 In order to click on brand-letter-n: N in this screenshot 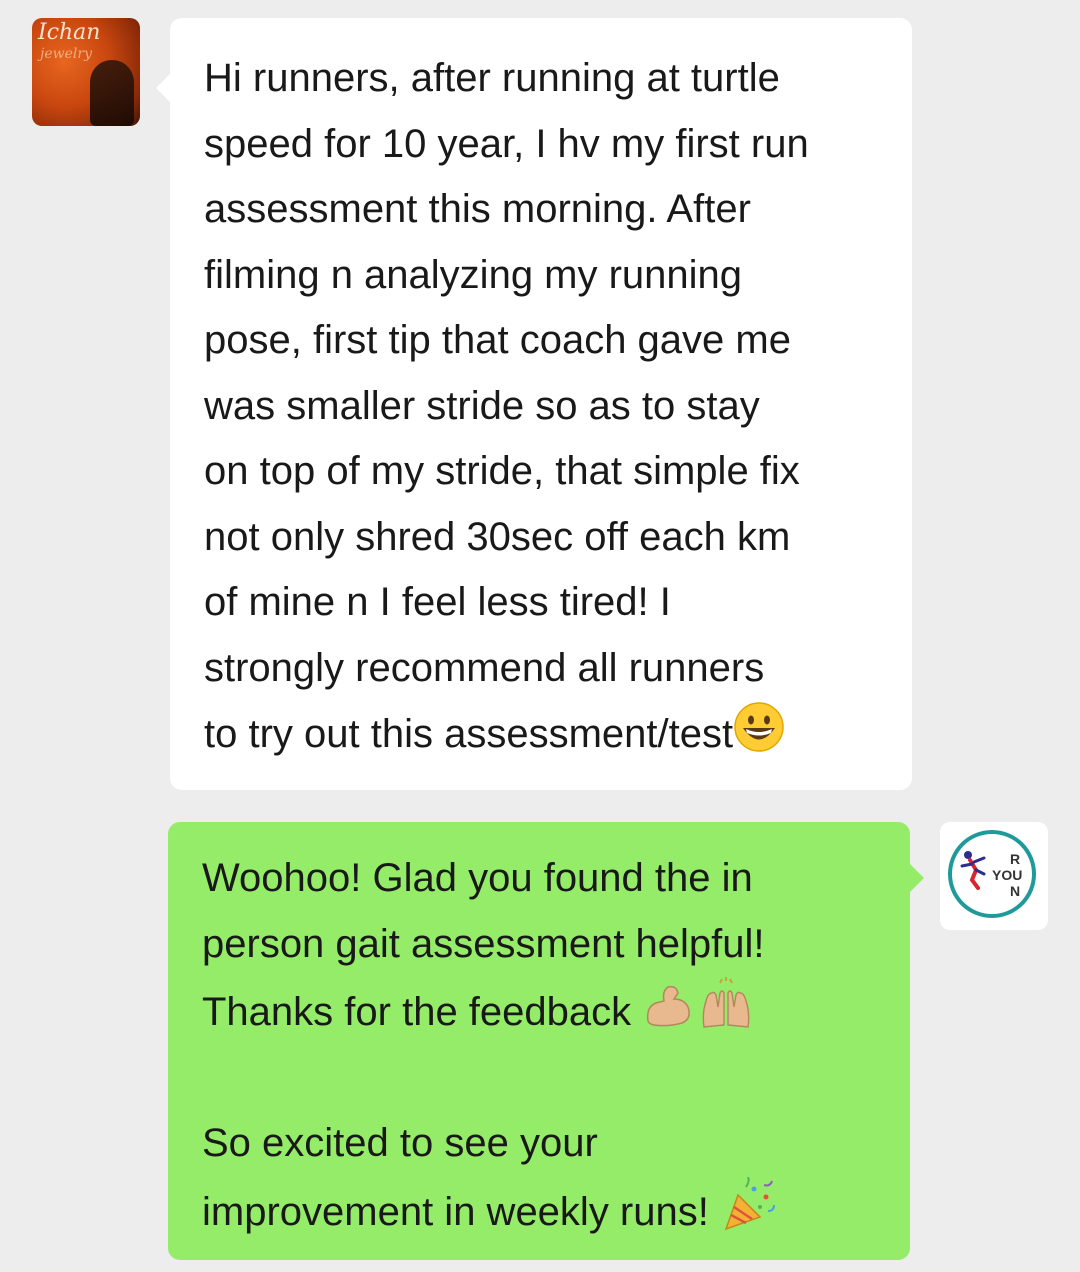, I will do `click(1015, 891)`.